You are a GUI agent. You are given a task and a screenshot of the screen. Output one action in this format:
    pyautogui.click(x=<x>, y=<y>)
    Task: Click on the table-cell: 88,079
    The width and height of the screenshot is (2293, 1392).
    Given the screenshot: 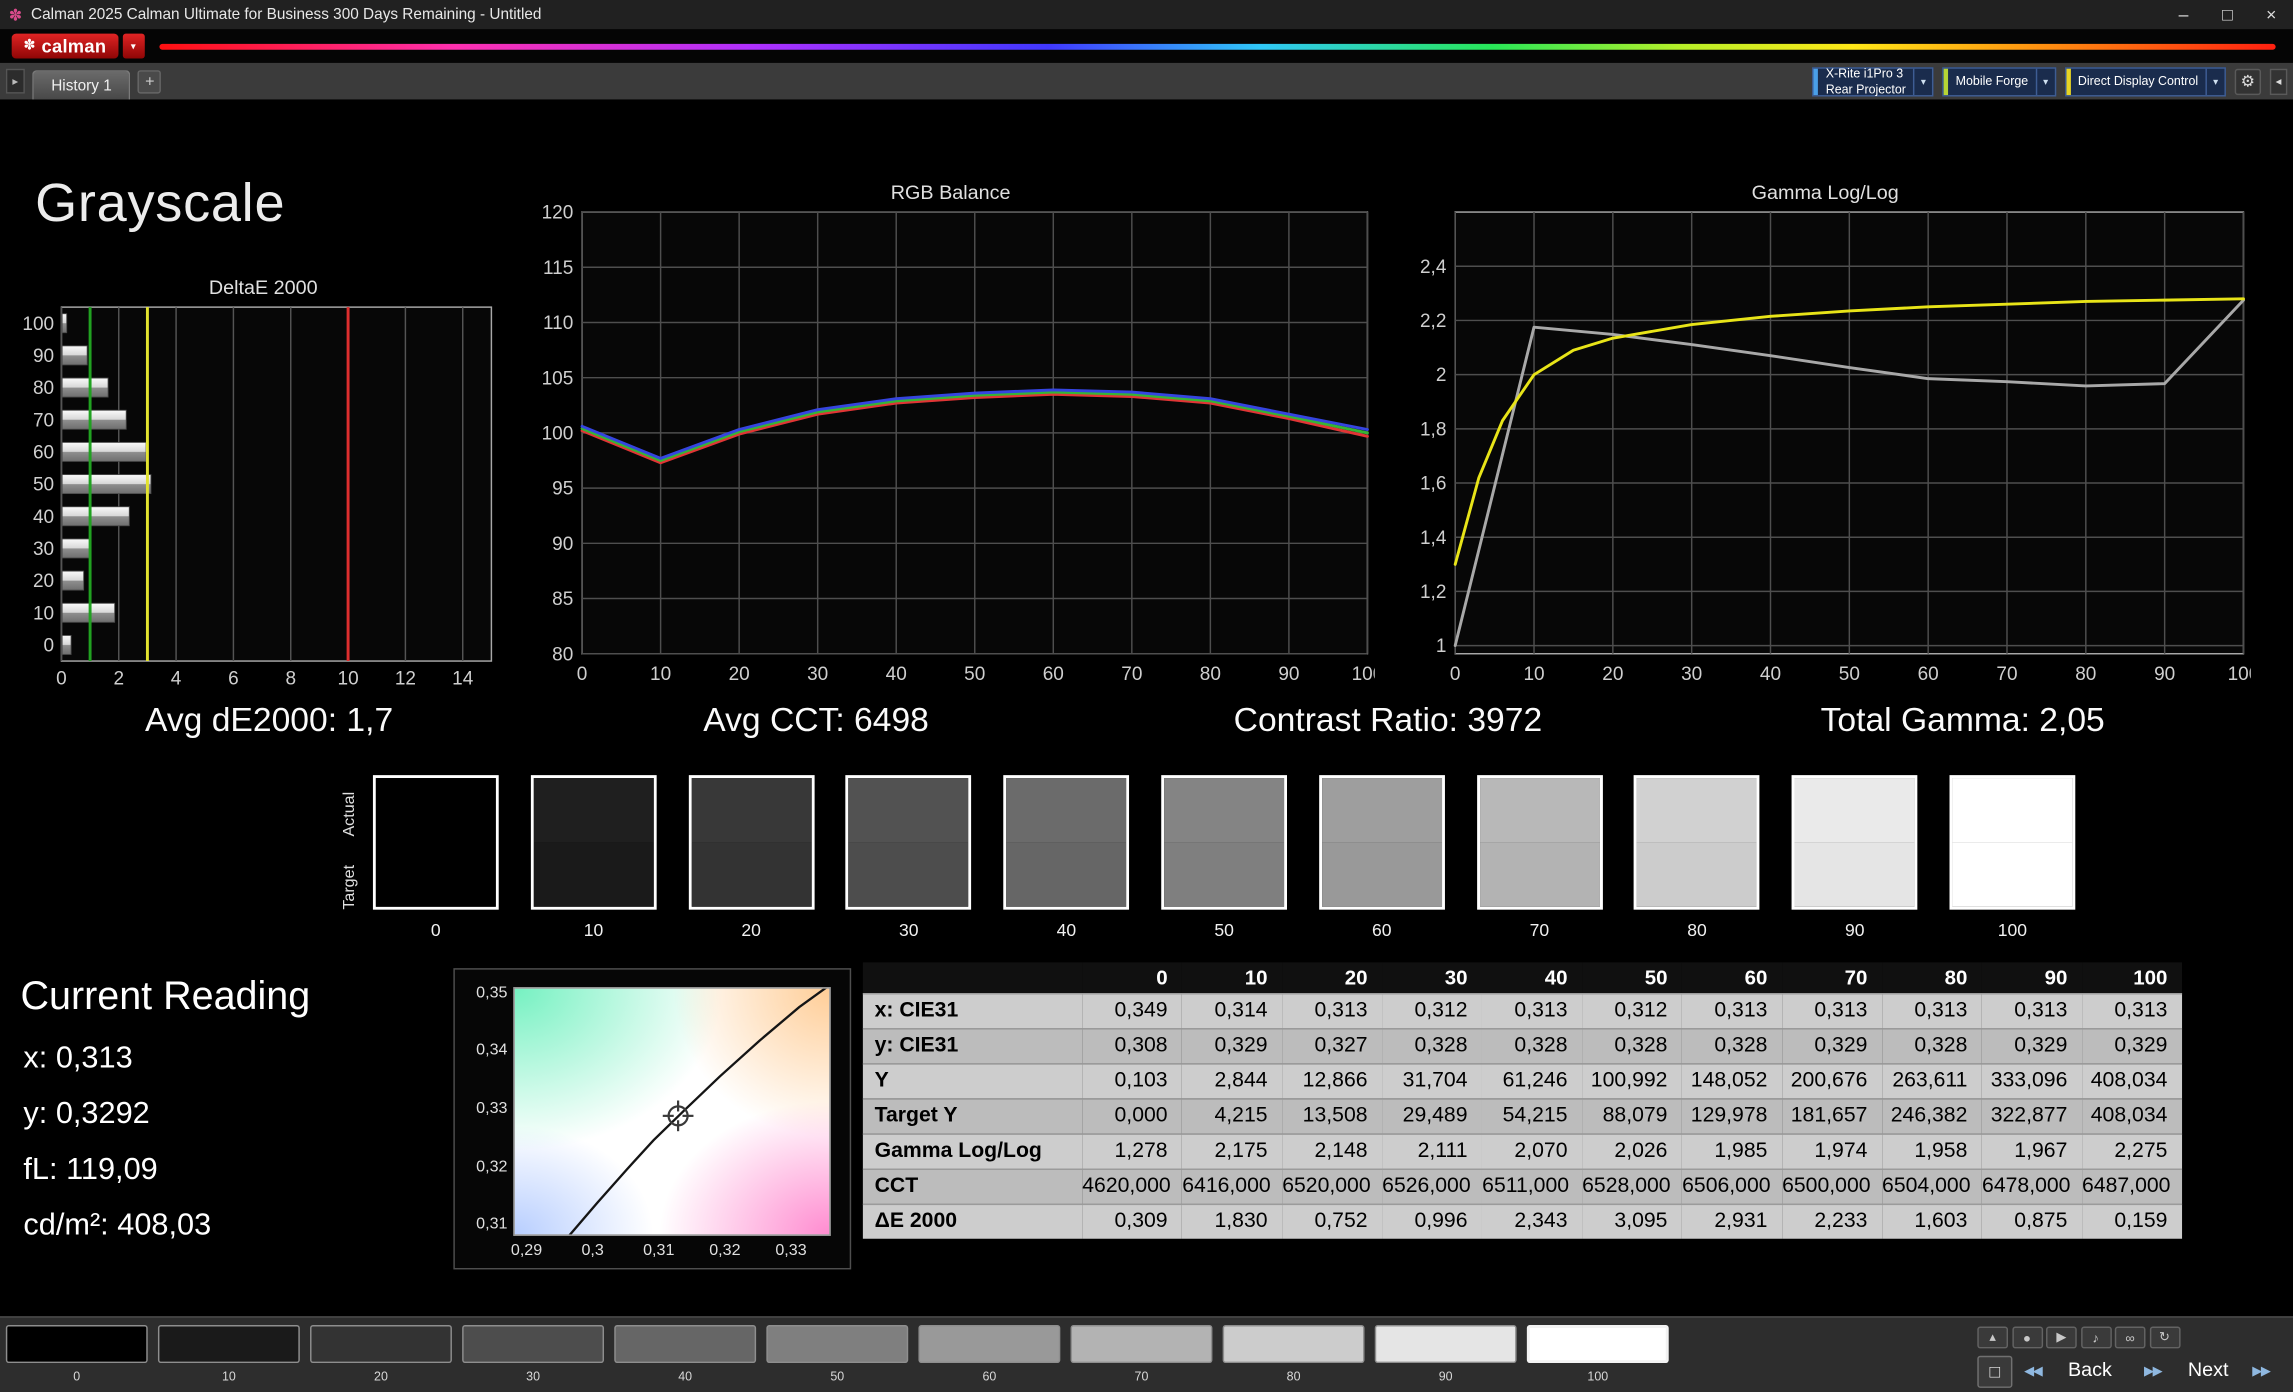 What is the action you would take?
    pyautogui.click(x=1632, y=1115)
    